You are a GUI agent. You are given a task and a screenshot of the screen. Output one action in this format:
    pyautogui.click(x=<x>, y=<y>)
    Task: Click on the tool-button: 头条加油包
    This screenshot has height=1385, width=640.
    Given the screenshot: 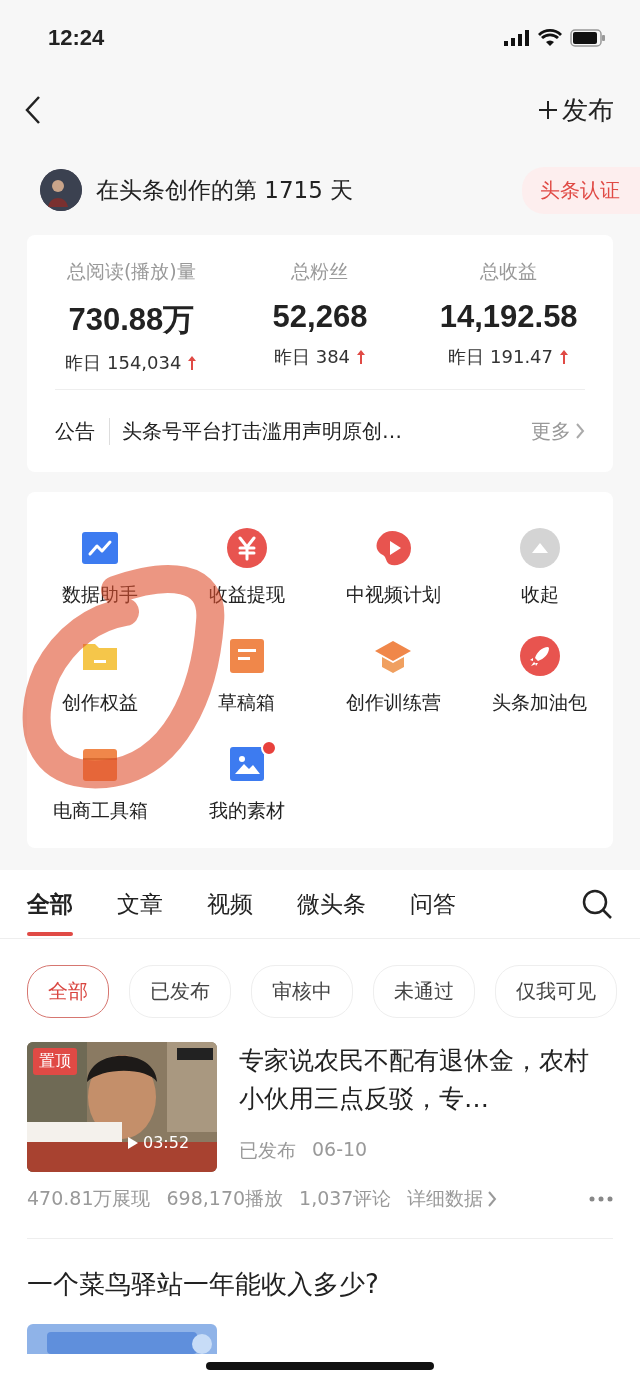 What is the action you would take?
    pyautogui.click(x=539, y=676)
    